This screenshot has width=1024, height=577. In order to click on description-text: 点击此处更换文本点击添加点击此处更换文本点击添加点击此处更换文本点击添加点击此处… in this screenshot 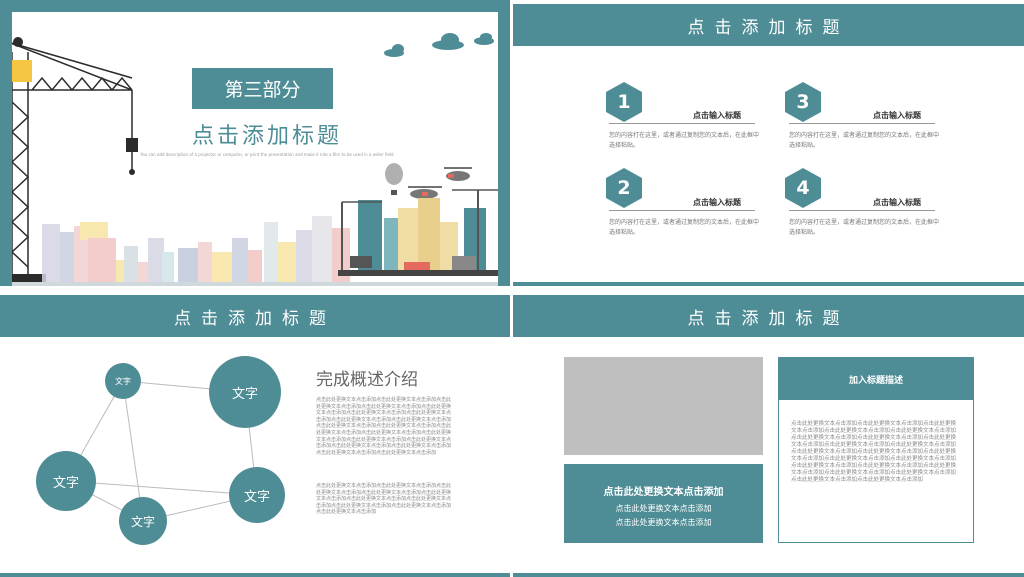, I will do `click(874, 452)`.